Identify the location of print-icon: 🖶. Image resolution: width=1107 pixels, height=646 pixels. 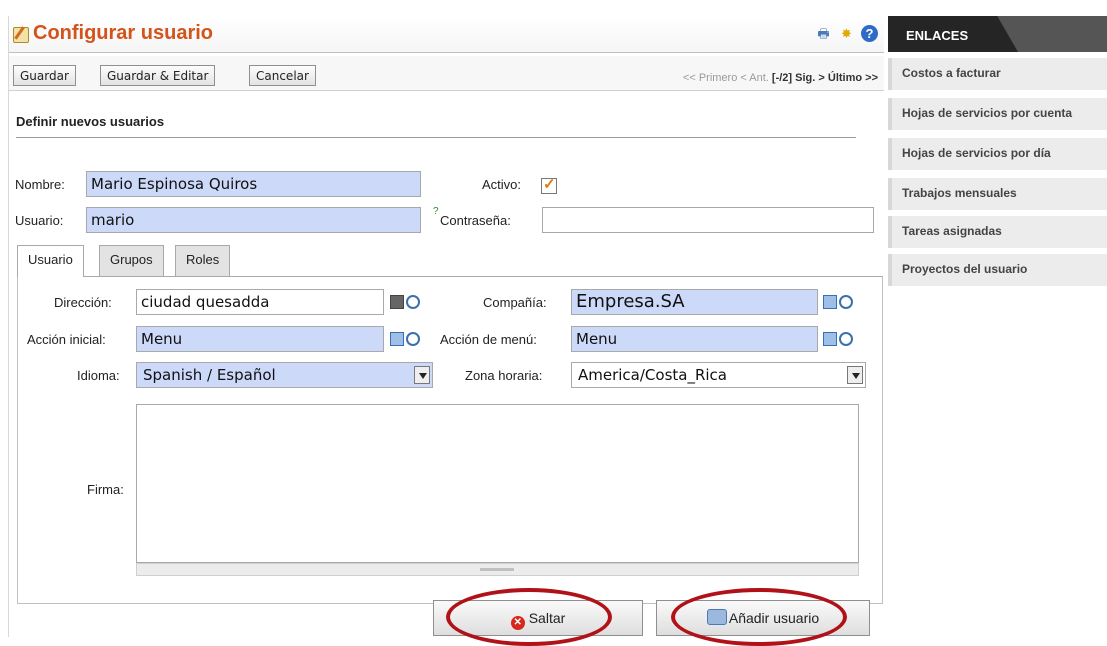
(823, 33).